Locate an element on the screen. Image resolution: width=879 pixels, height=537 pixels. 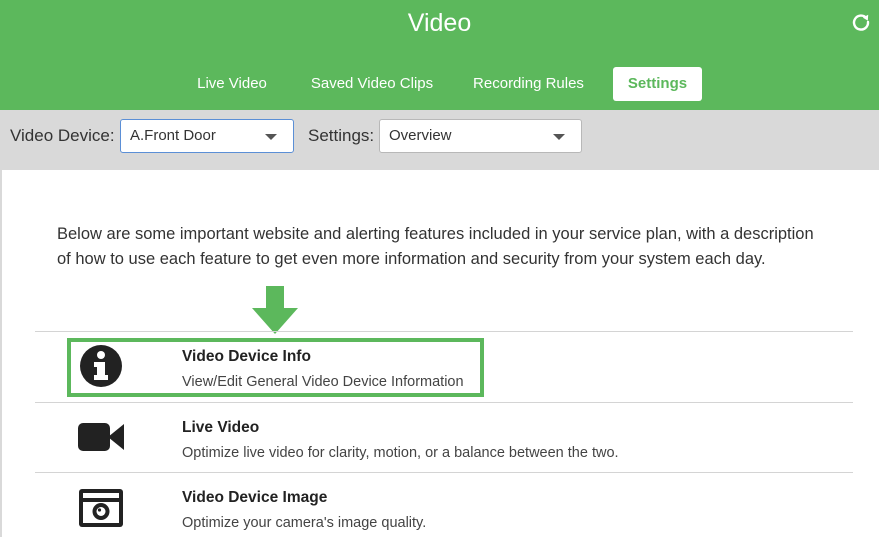
arrow-down-icon is located at coordinates (275, 310).